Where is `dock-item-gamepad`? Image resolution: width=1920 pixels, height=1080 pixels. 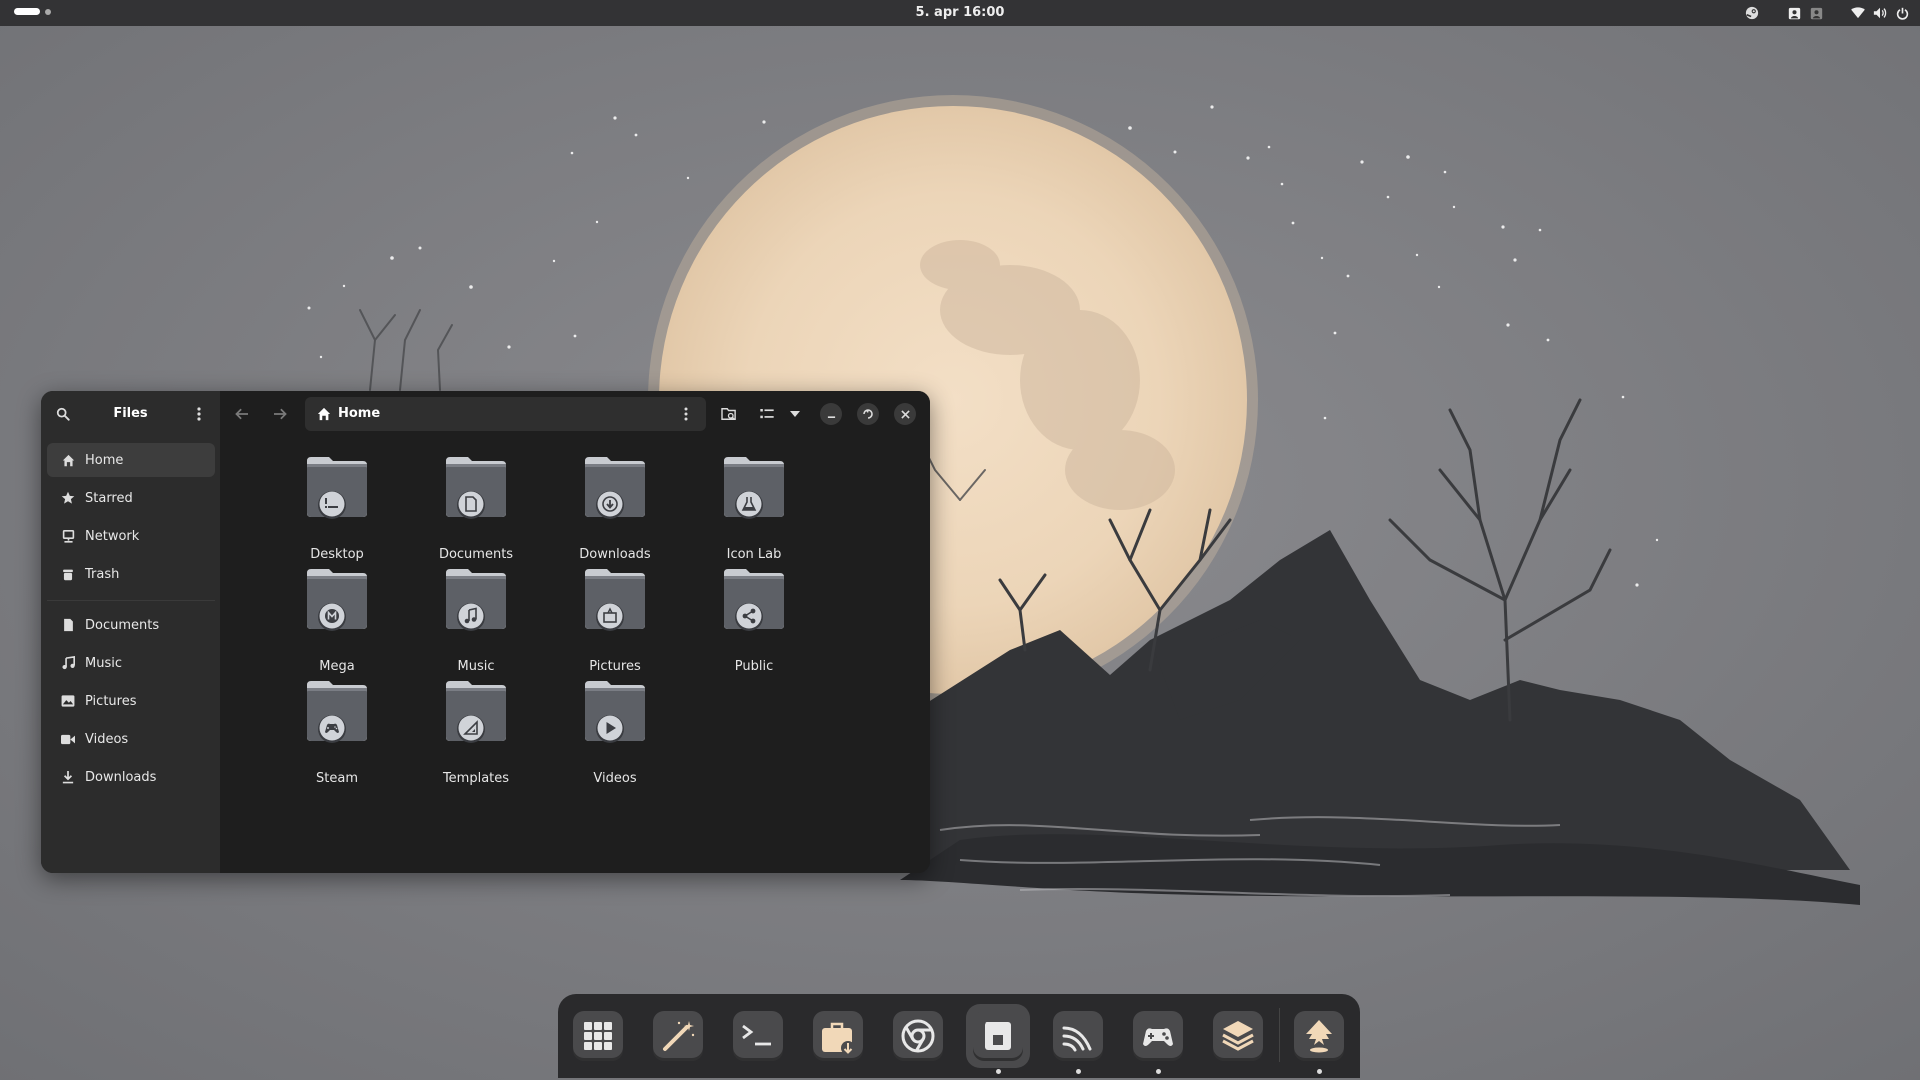
dock-item-gamepad is located at coordinates (1158, 1039).